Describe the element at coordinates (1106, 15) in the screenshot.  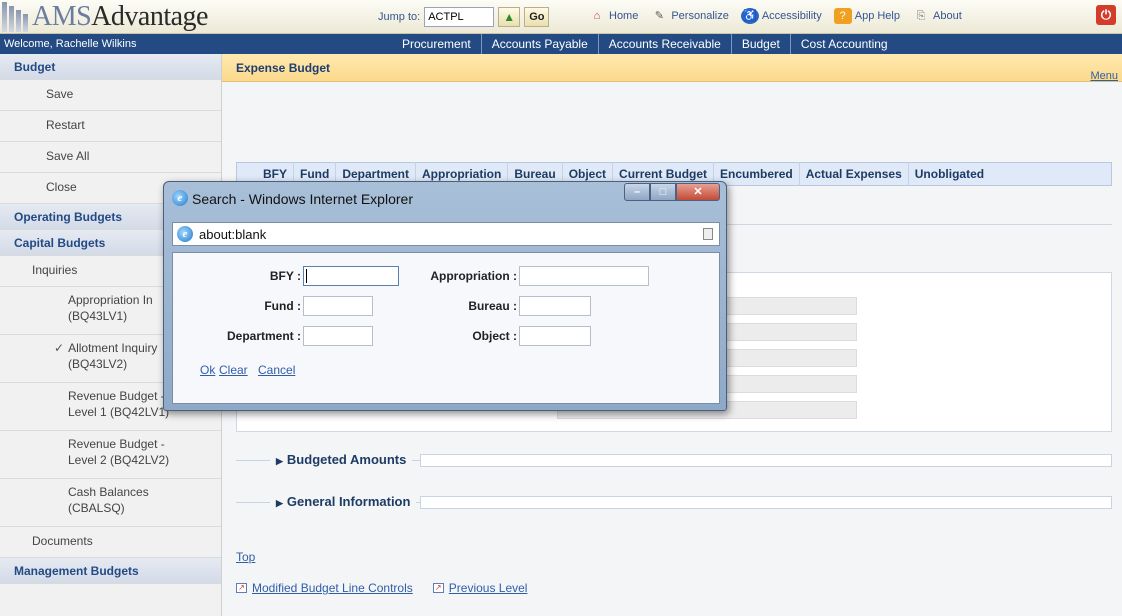
I see `power-icon: ⏻` at that location.